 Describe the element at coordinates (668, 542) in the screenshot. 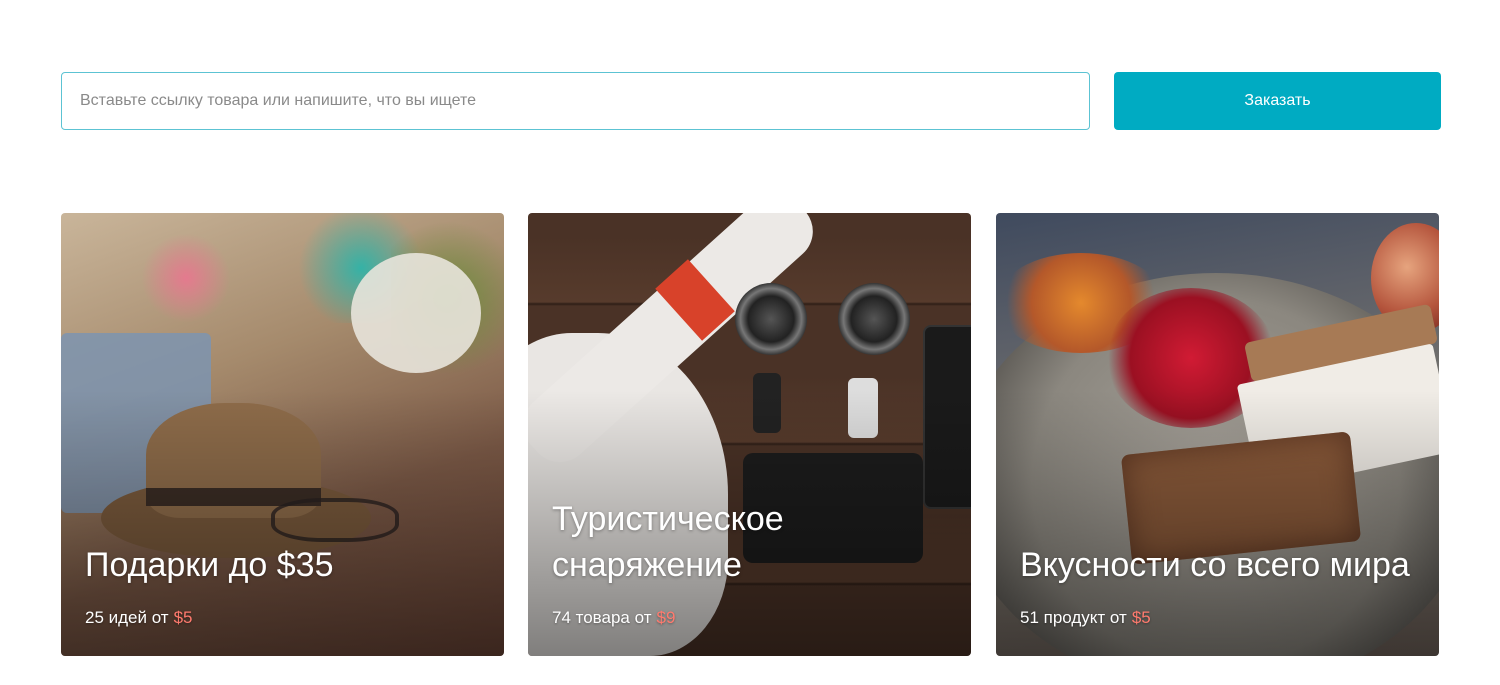

I see `card-title: Туристическое снаряжение` at that location.